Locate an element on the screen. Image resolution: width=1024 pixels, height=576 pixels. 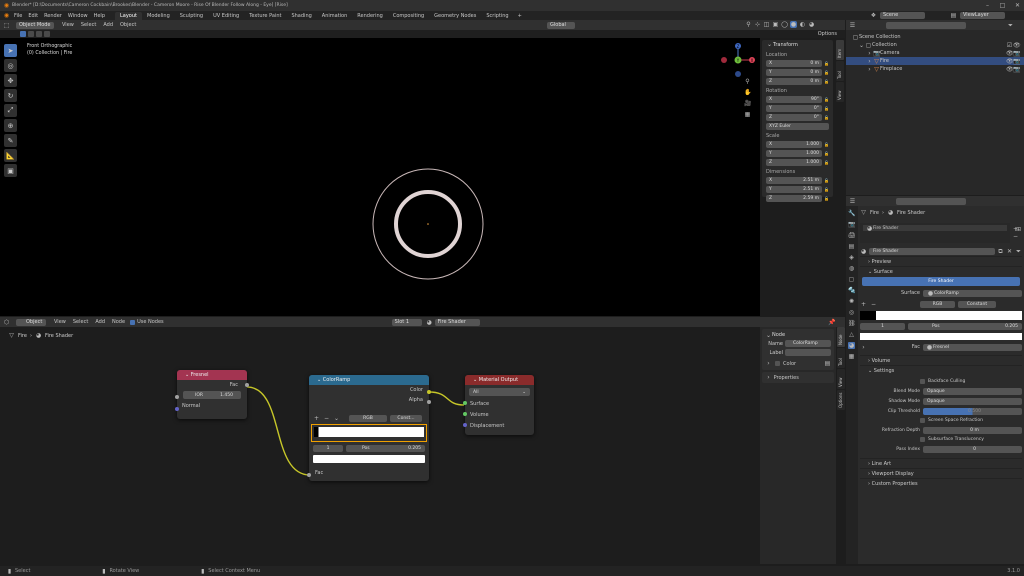
outliner-item-fire: › ▽ Fire 👁 📷 is located at coordinates (935, 61).